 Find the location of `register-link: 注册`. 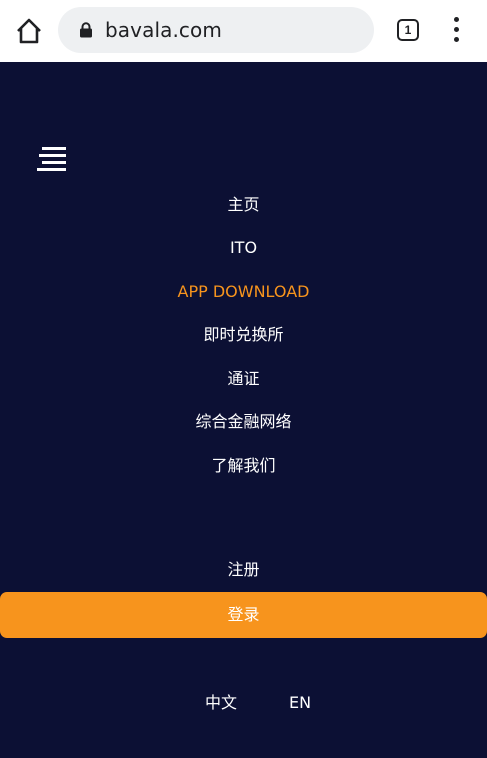

register-link: 注册 is located at coordinates (243, 570).